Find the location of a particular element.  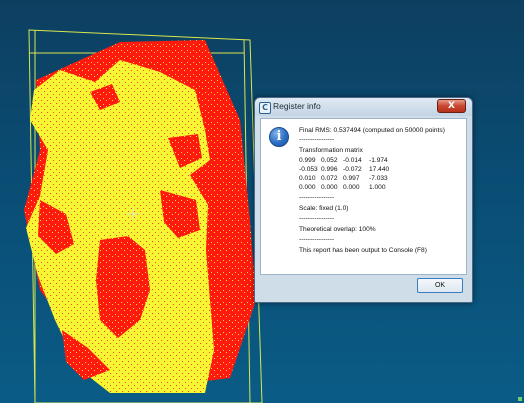

close-icon: X is located at coordinates (451, 106).